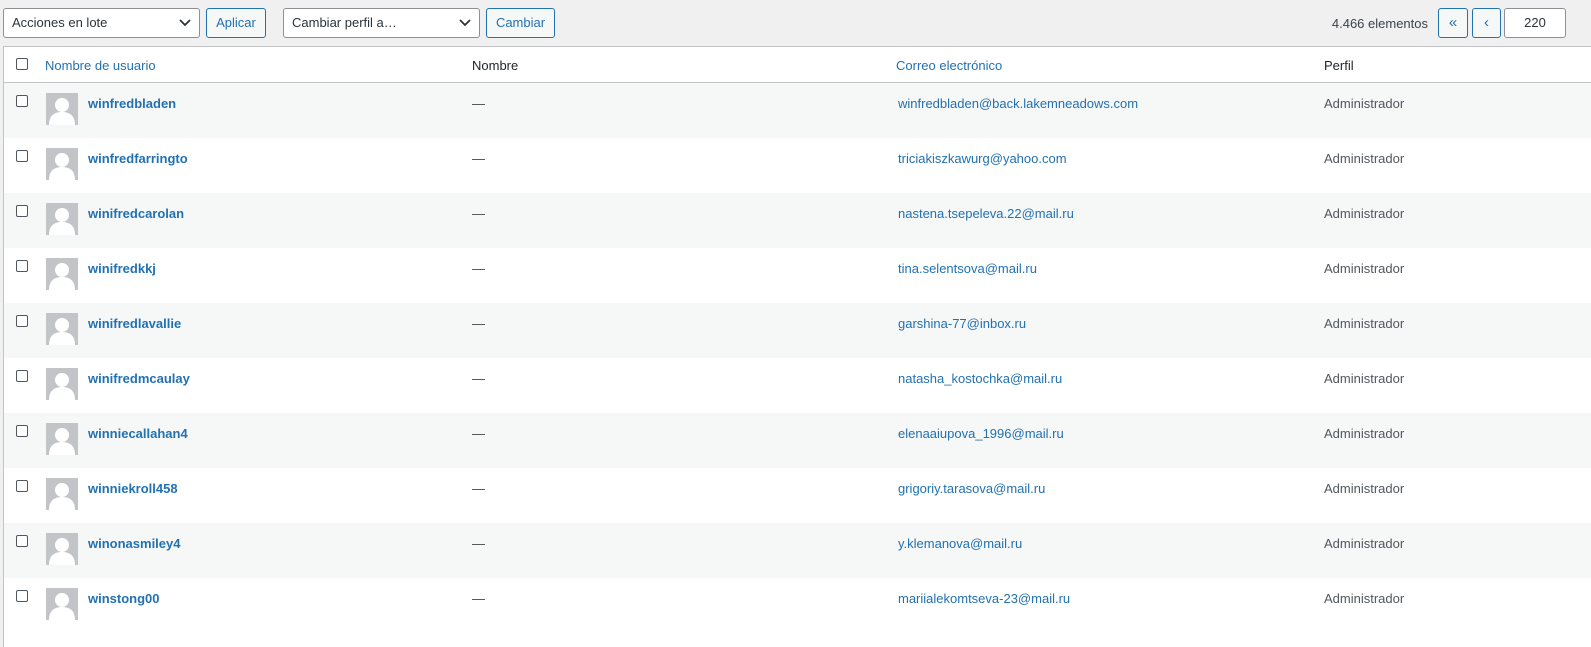  Describe the element at coordinates (122, 268) in the screenshot. I see `username-link: winifredkkj` at that location.